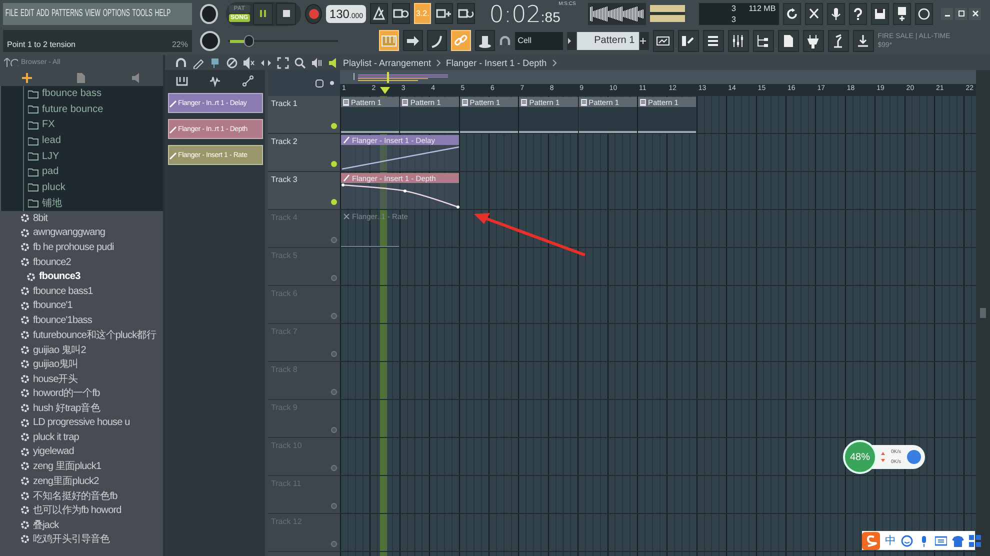 This screenshot has width=990, height=556. Describe the element at coordinates (52, 306) in the screenshot. I see `preset-item: fbounce'1` at that location.